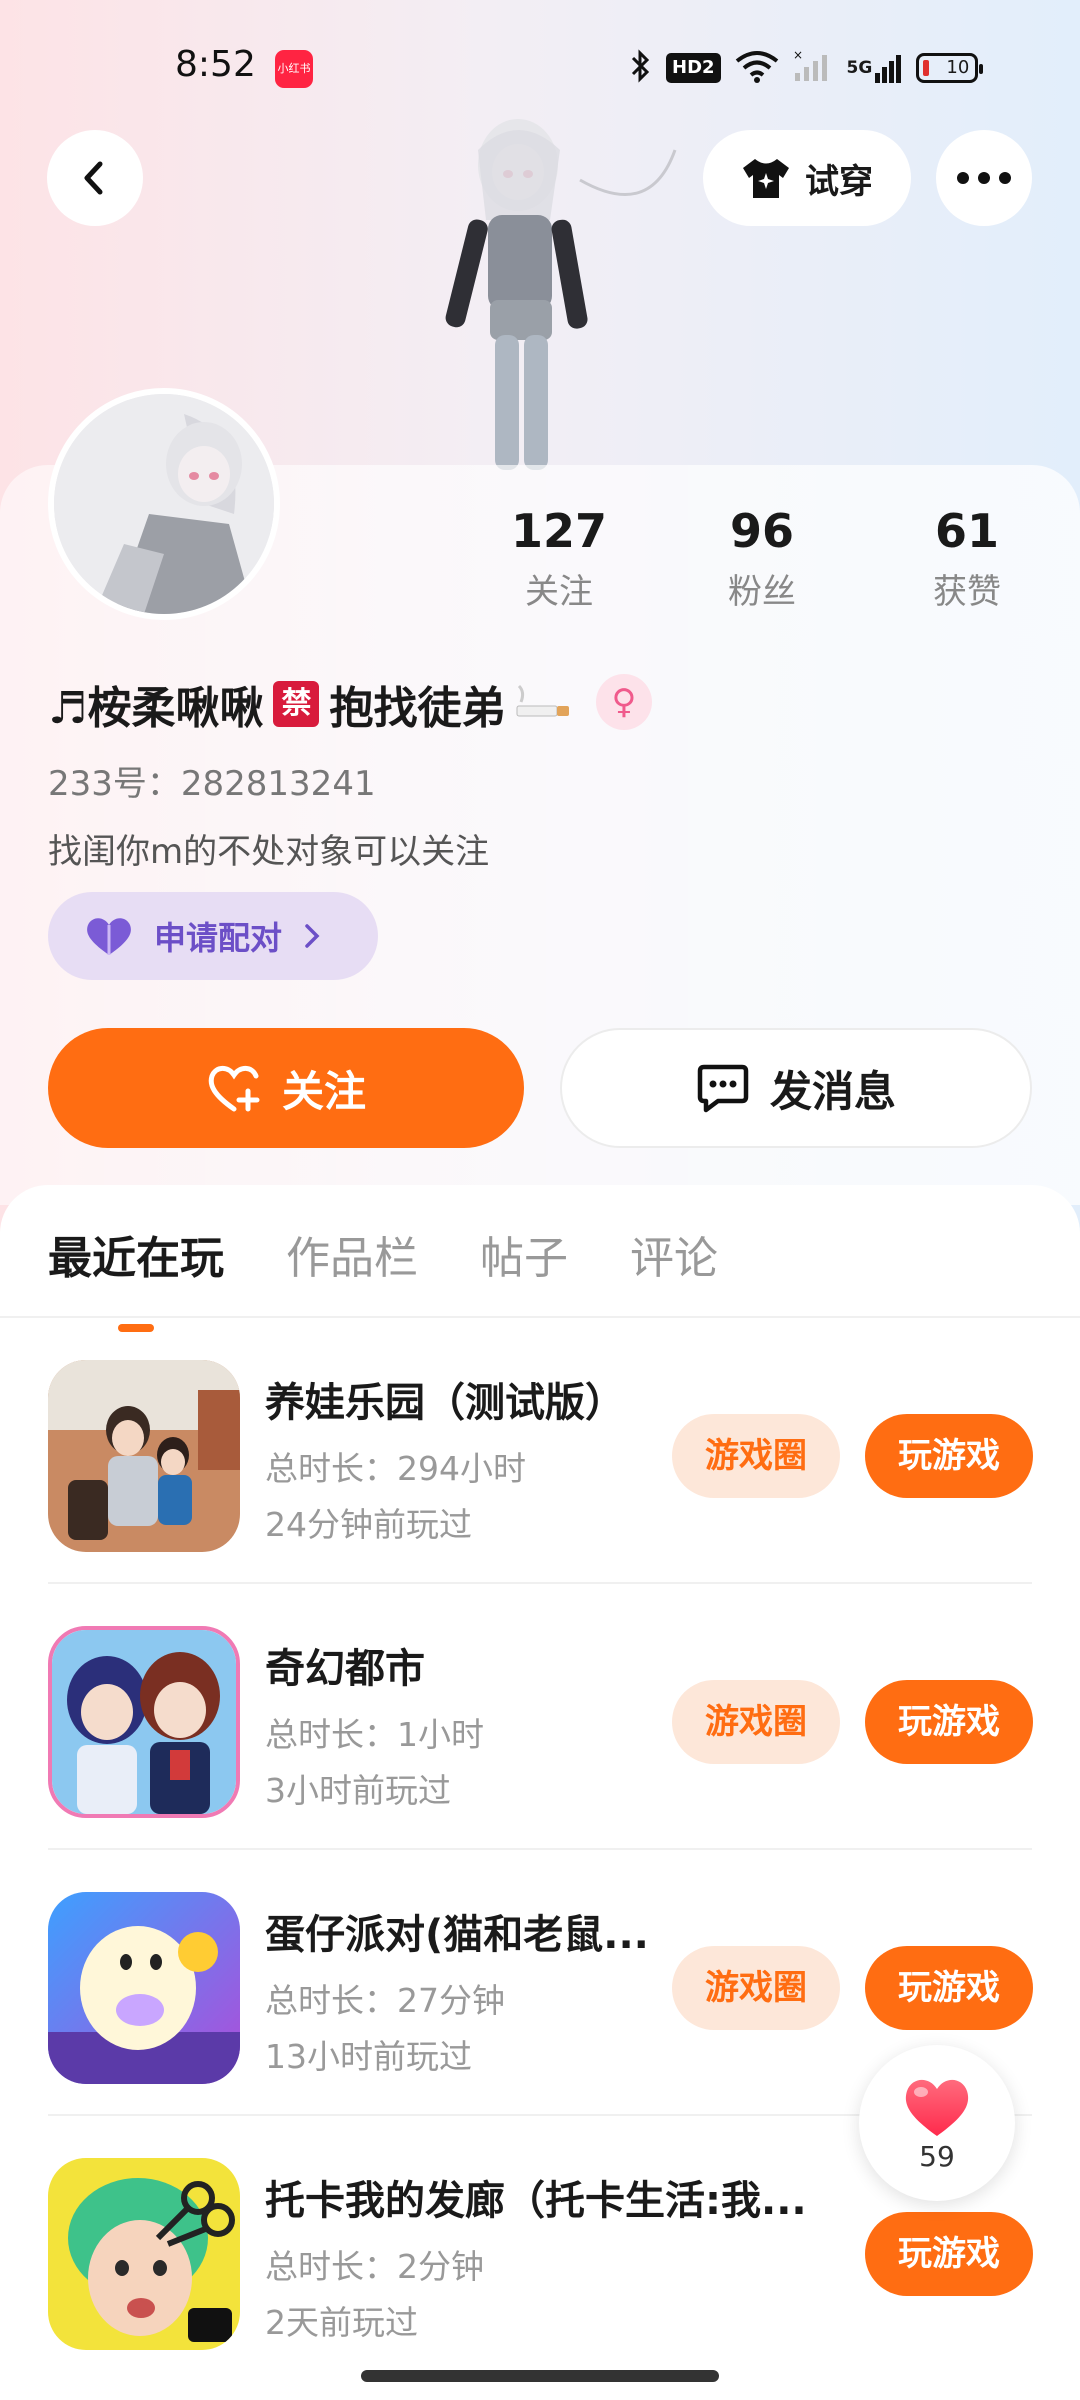  What do you see at coordinates (813, 67) in the screenshot?
I see `signal-icon-1: ×` at bounding box center [813, 67].